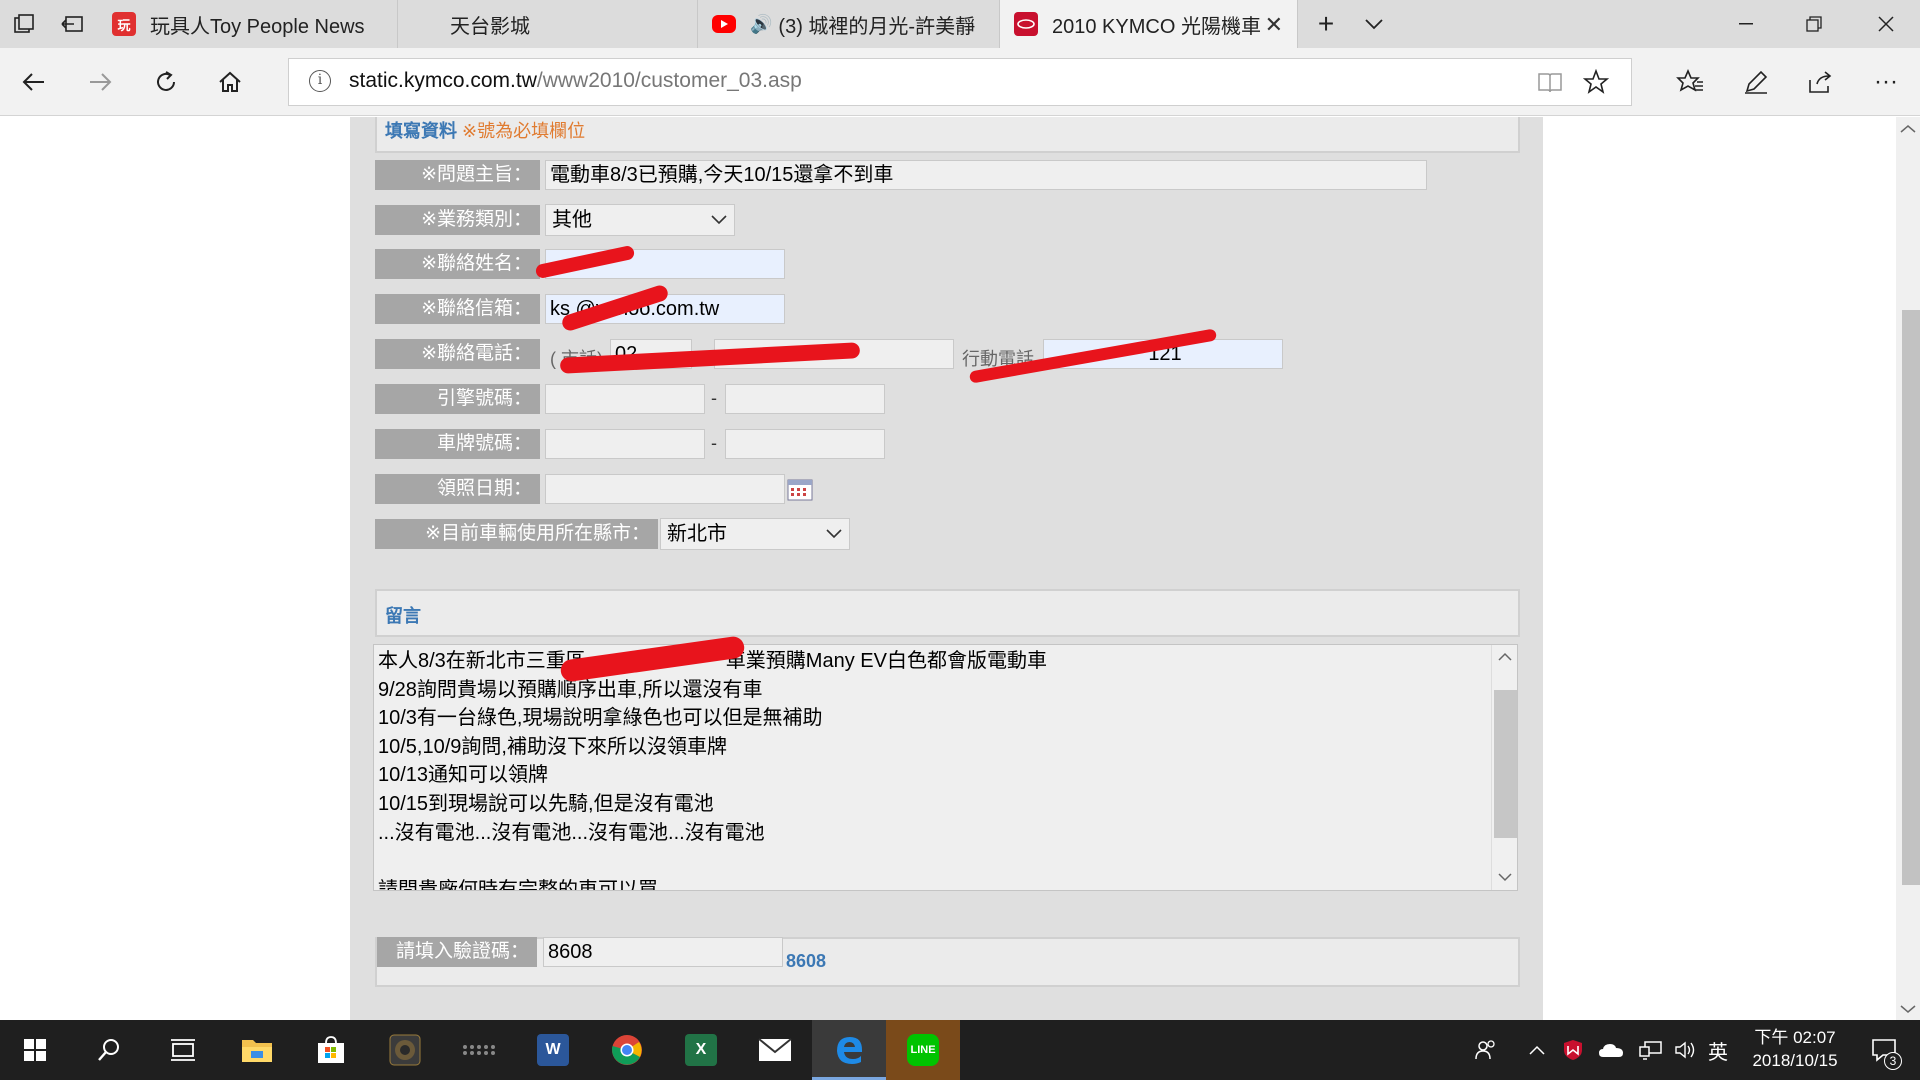  I want to click on restore-icon, so click(1814, 24).